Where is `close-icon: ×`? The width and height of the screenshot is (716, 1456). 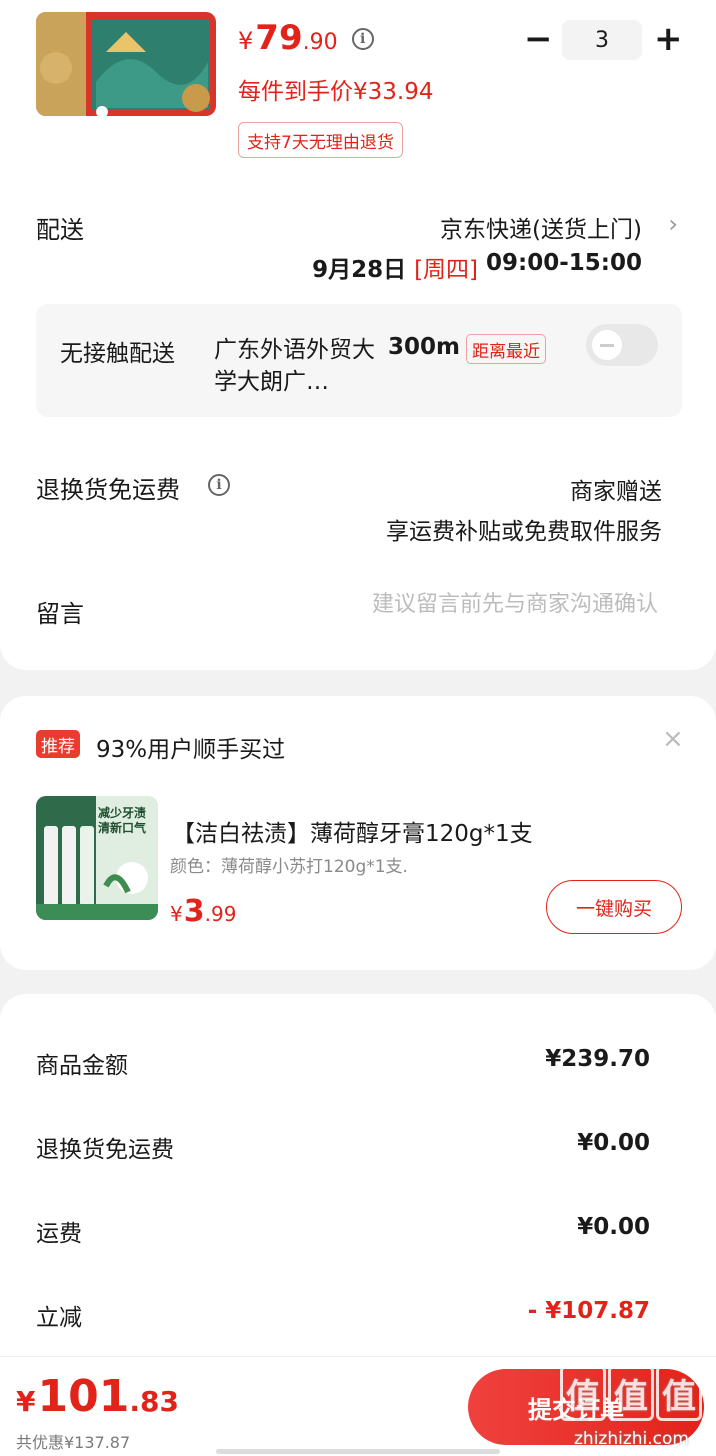 close-icon: × is located at coordinates (673, 739).